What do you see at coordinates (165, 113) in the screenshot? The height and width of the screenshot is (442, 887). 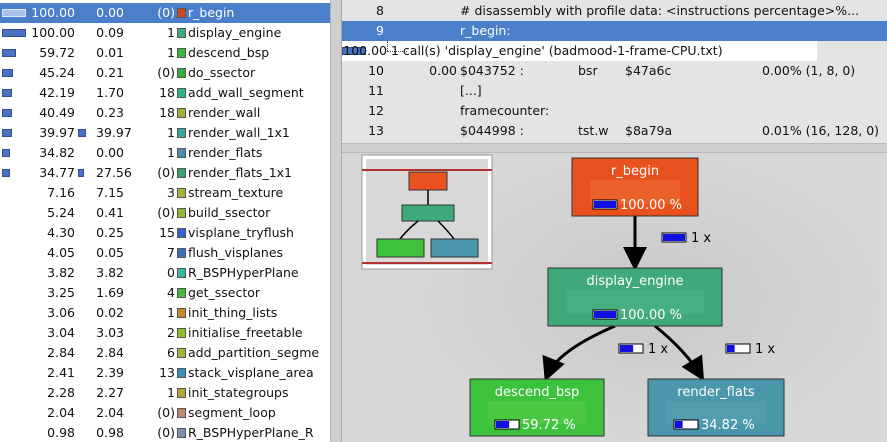 I see `function-row: 40.49 0.23 18 render_wall` at bounding box center [165, 113].